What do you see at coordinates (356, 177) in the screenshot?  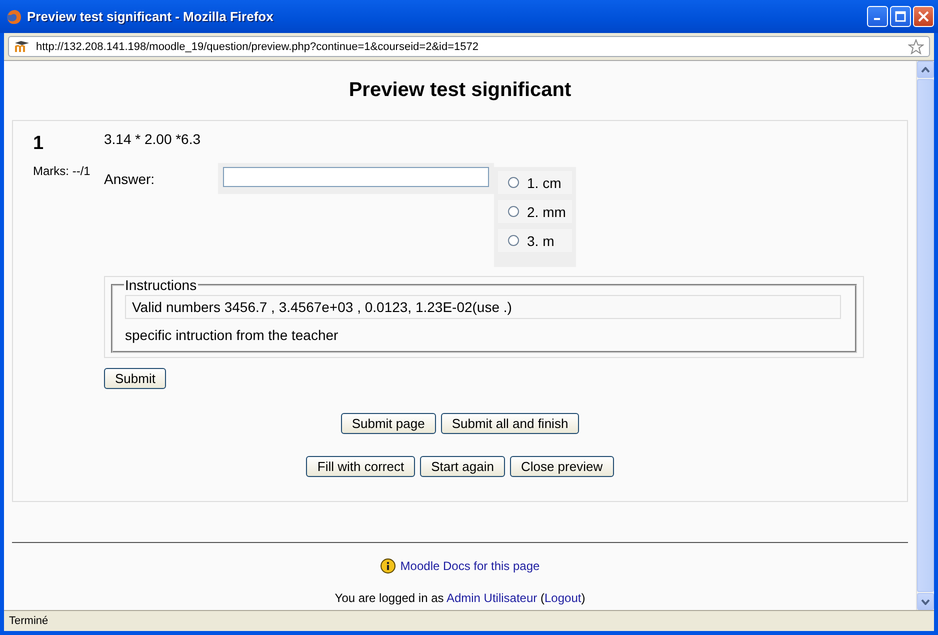 I see `answer-field` at bounding box center [356, 177].